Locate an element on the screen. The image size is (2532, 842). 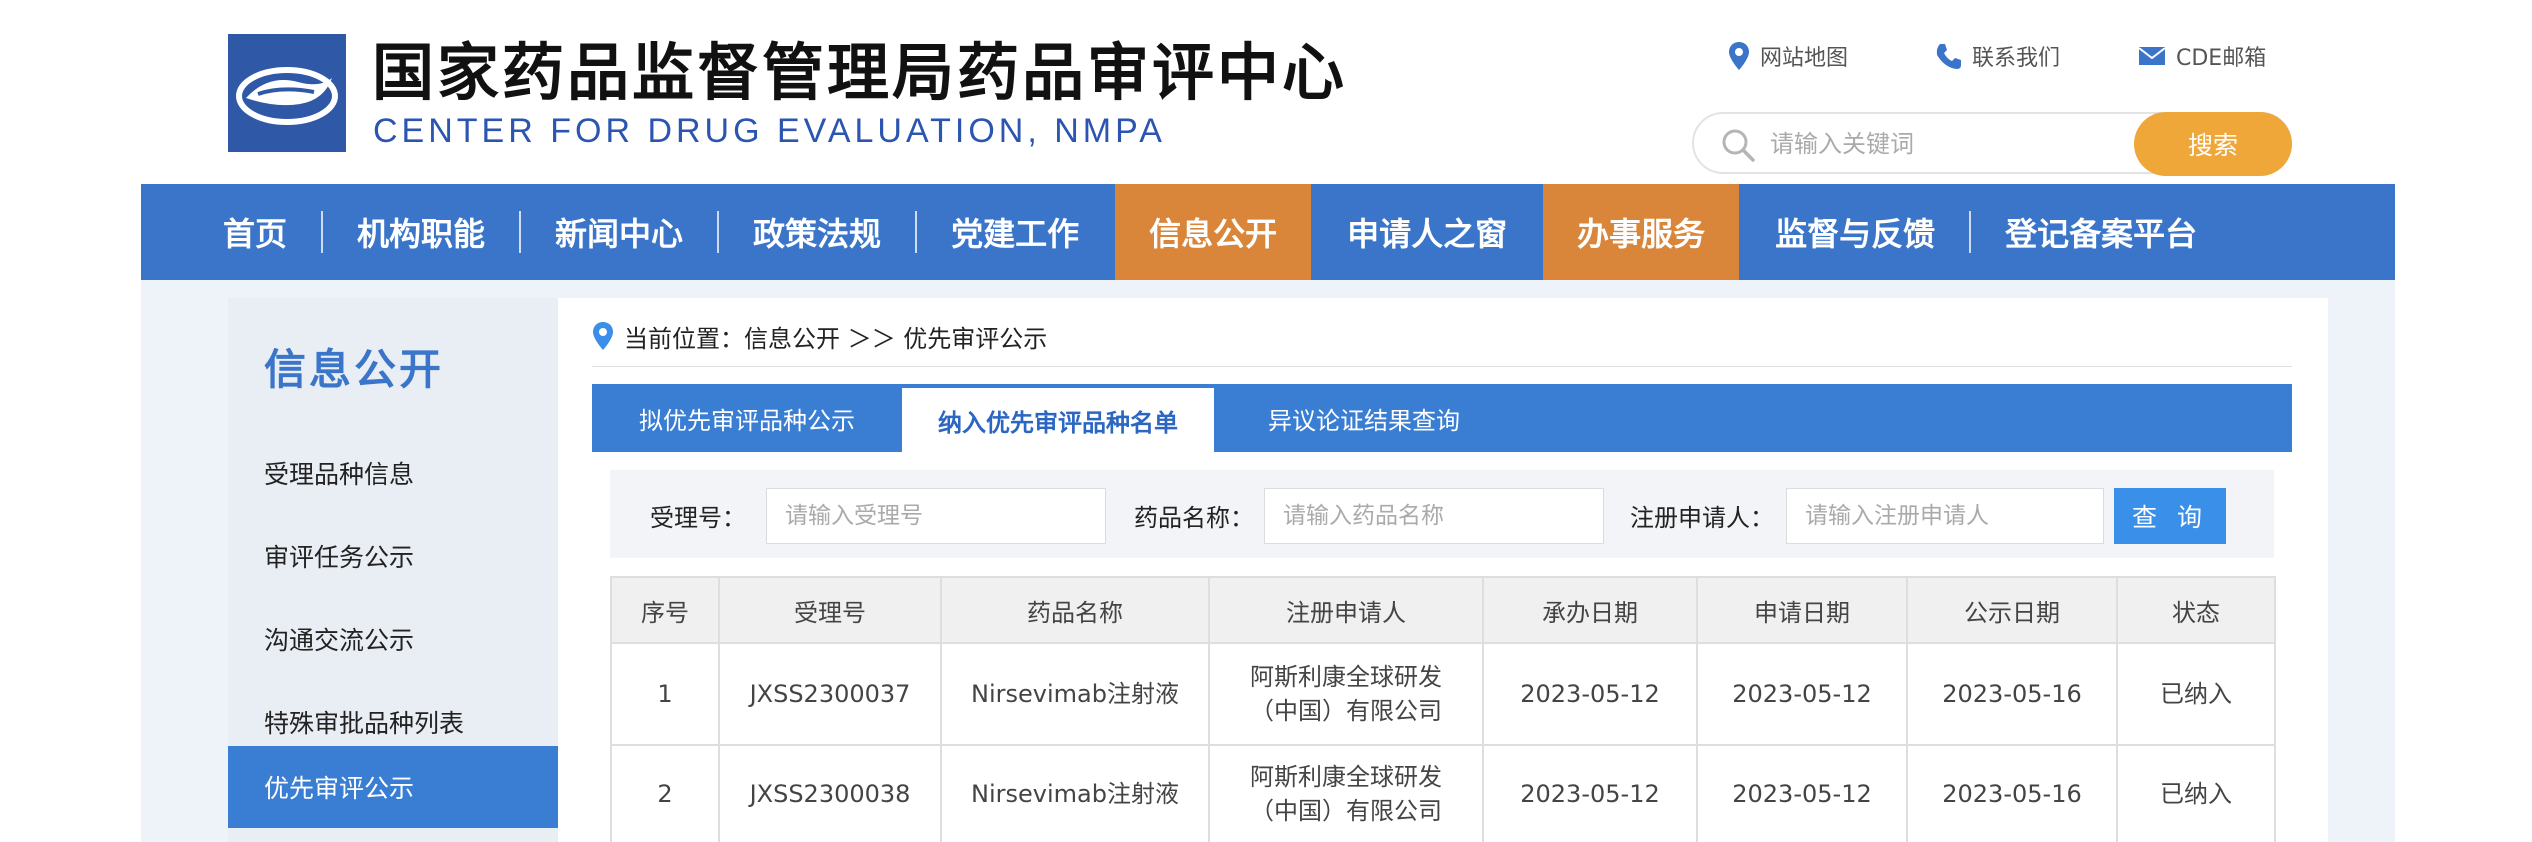
breadcrumb: 当前位置： 信息公开 ＞＞ 优先审评公示 is located at coordinates (819, 336).